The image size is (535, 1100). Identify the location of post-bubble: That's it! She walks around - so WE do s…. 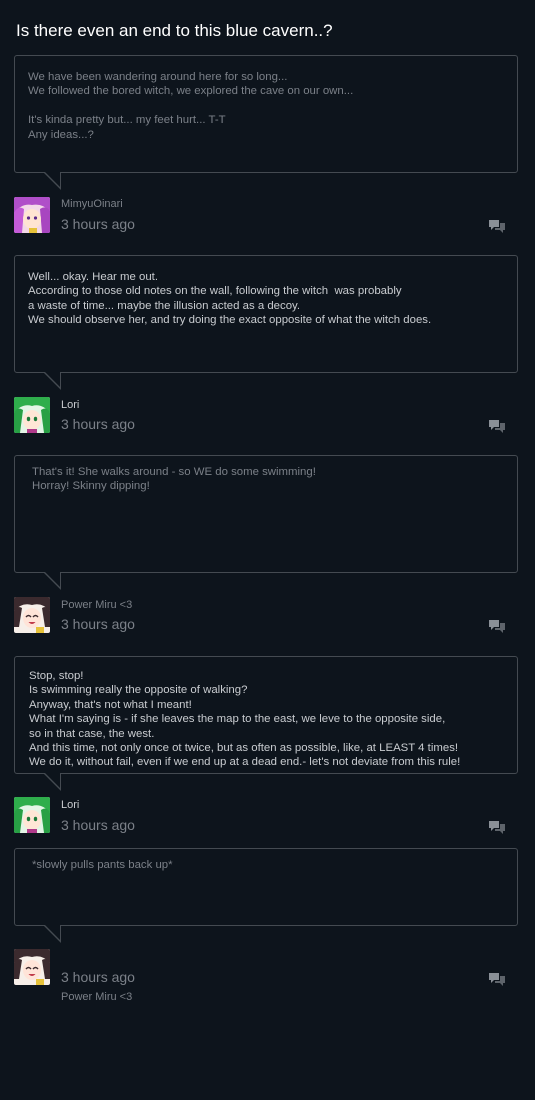
(266, 514).